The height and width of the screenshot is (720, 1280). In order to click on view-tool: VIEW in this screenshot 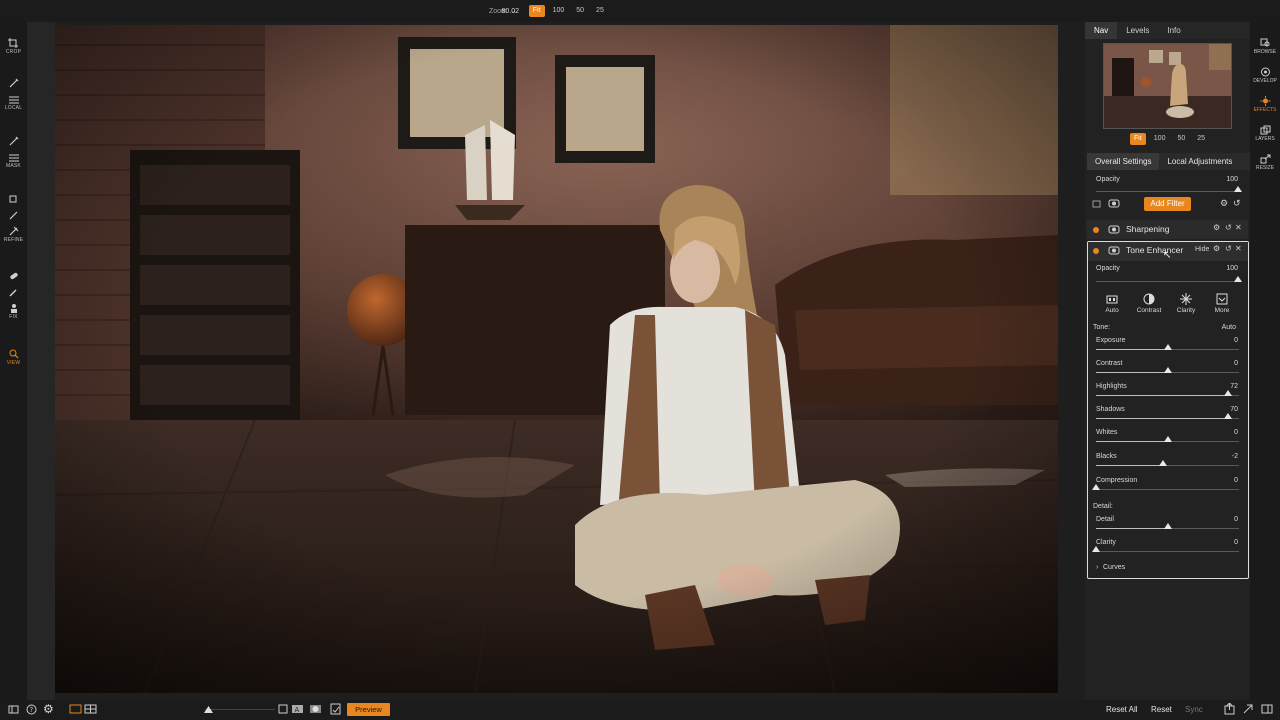, I will do `click(13, 357)`.